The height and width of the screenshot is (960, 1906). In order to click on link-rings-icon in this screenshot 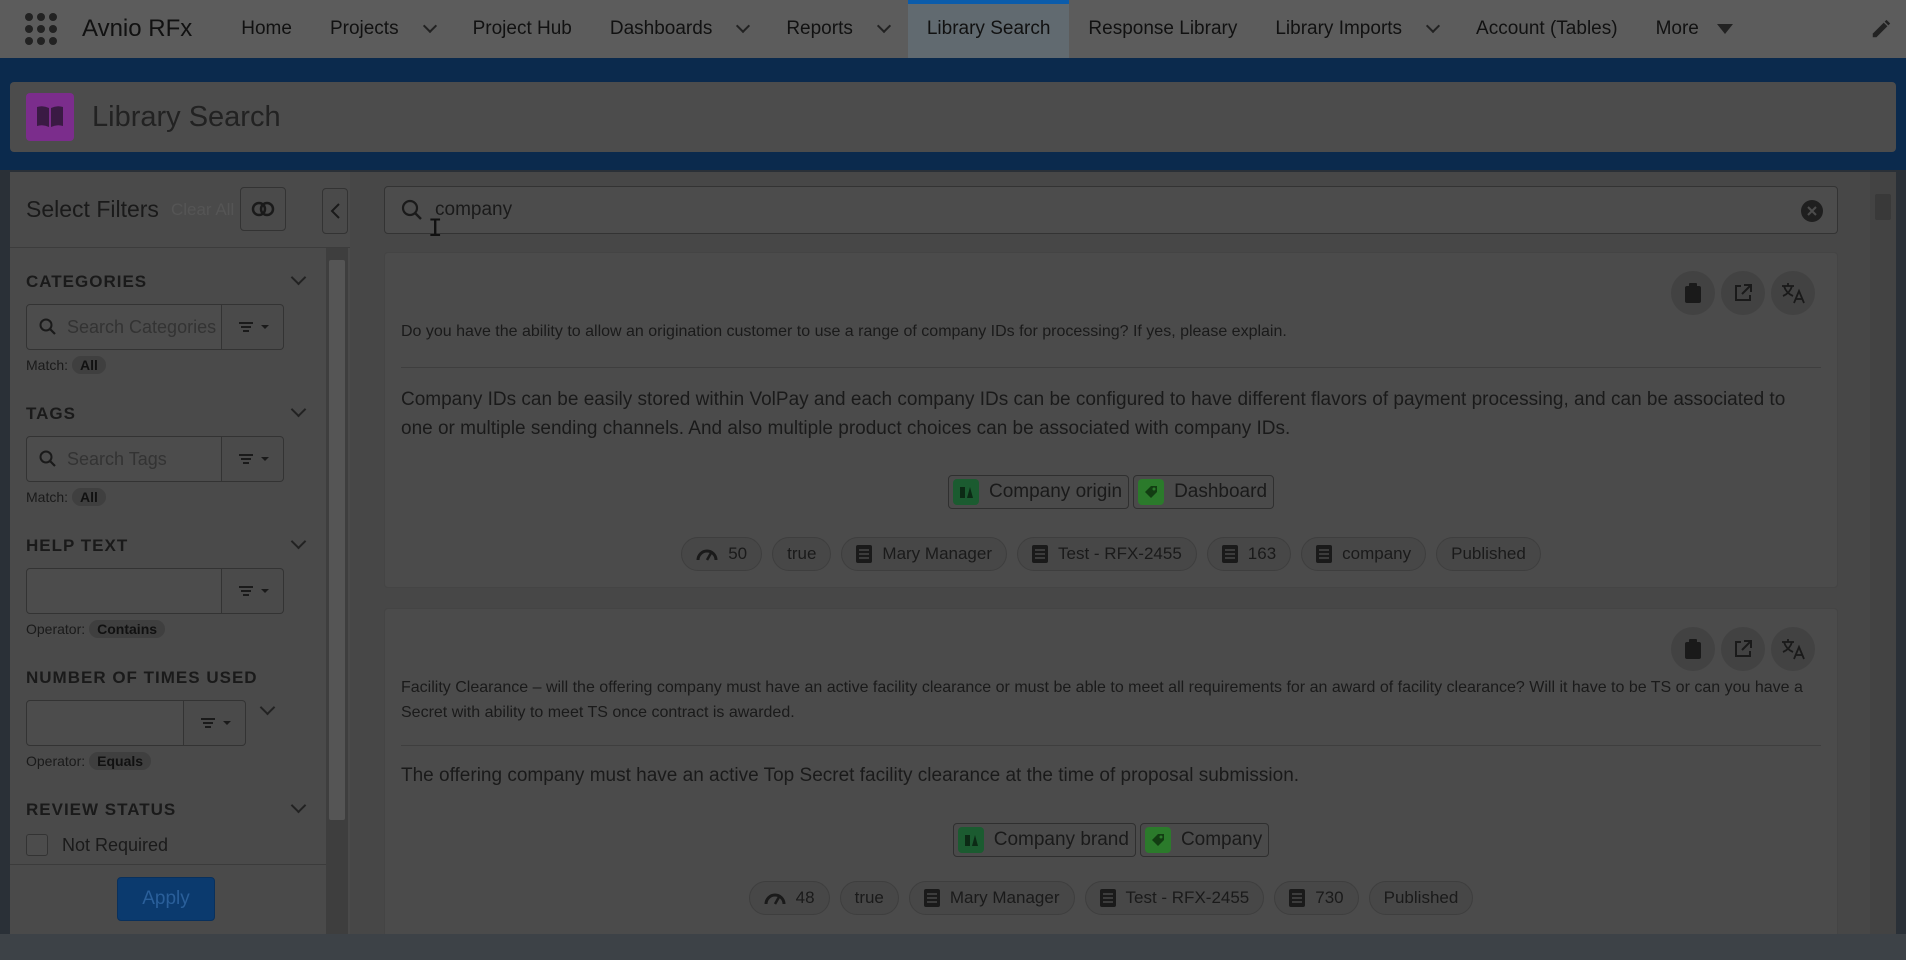, I will do `click(263, 209)`.